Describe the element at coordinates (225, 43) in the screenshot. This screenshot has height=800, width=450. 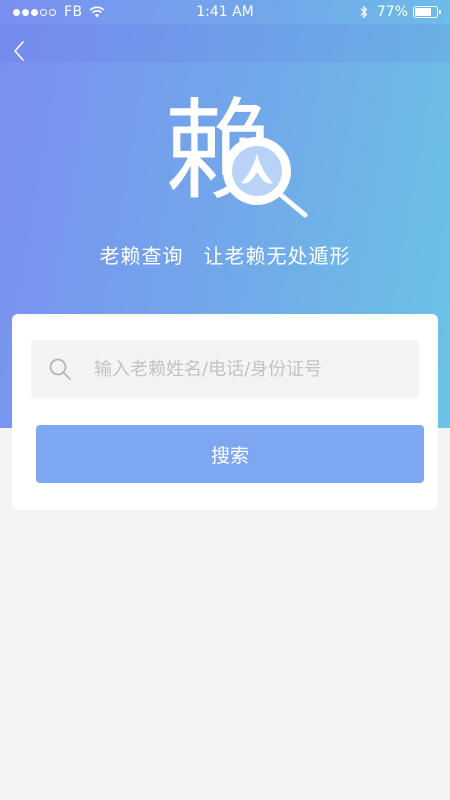
I see `nav-bar-background` at that location.